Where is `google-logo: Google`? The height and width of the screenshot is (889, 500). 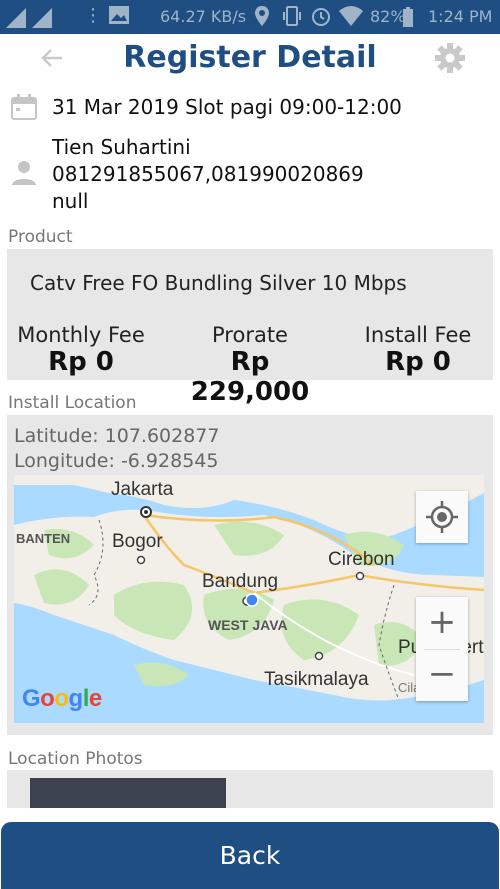 google-logo: Google is located at coordinates (62, 698).